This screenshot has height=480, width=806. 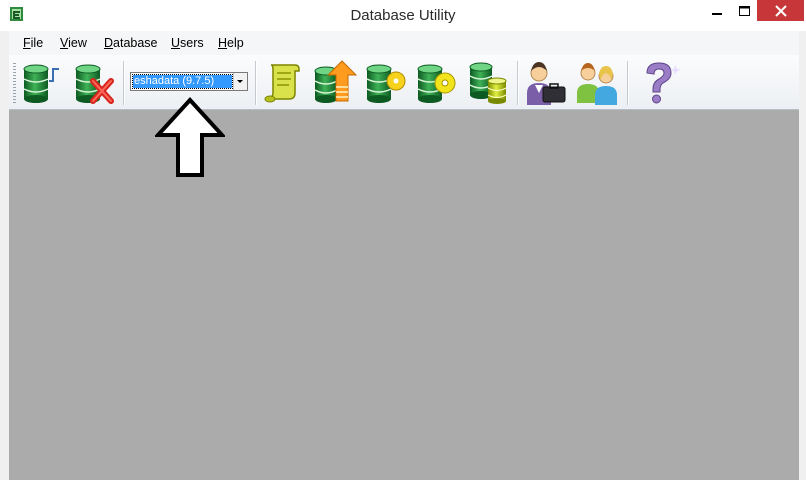 I want to click on database-connect-icon, so click(x=41, y=83).